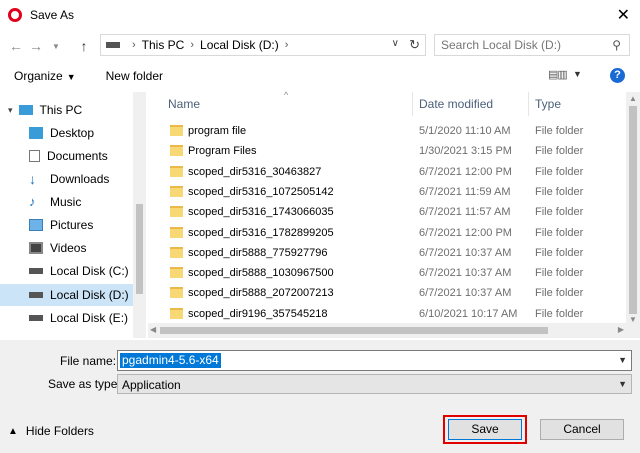 This screenshot has height=453, width=640. Describe the element at coordinates (577, 74) in the screenshot. I see `view-dropdown-icon: ▼` at that location.